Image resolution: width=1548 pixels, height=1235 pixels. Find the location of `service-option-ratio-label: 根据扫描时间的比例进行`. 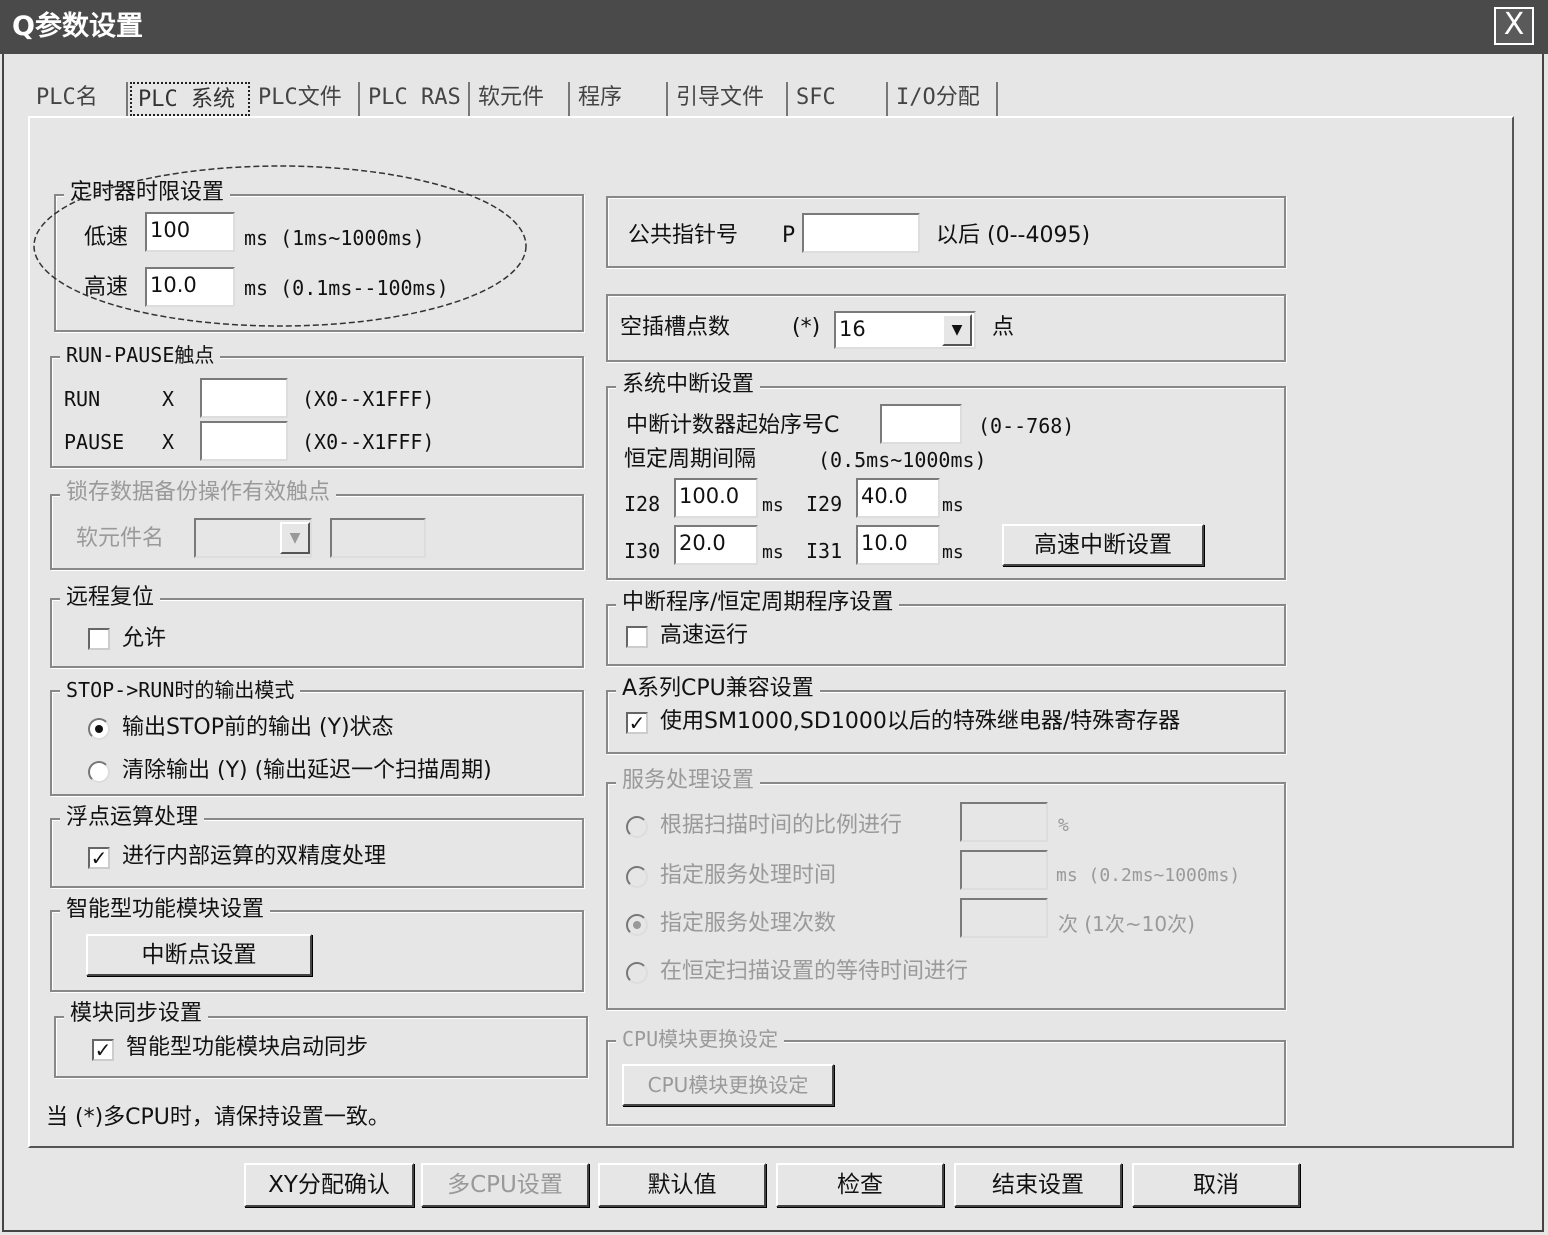

service-option-ratio-label: 根据扫描时间的比例进行 is located at coordinates (781, 825).